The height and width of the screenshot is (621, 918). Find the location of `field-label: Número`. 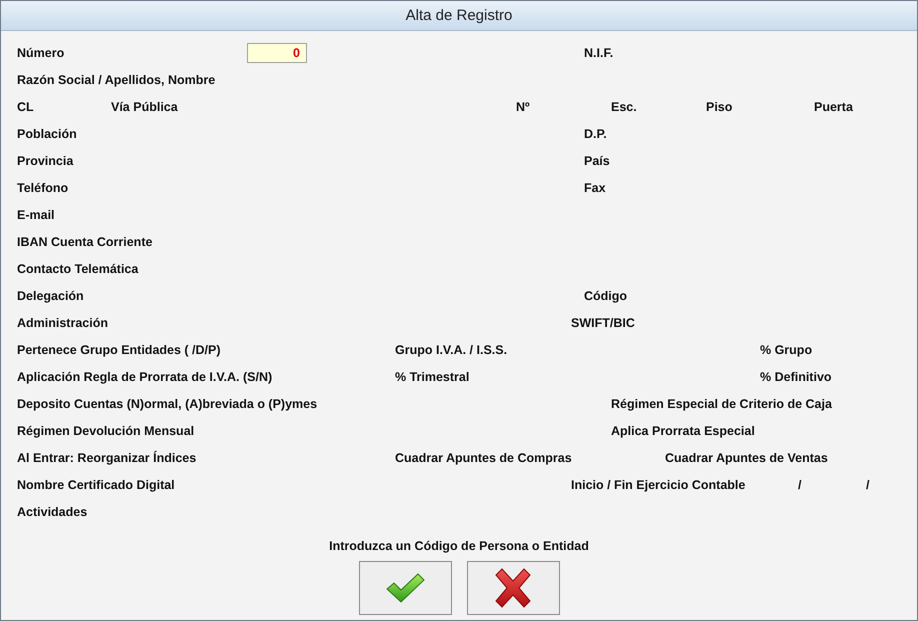

field-label: Número is located at coordinates (40, 53).